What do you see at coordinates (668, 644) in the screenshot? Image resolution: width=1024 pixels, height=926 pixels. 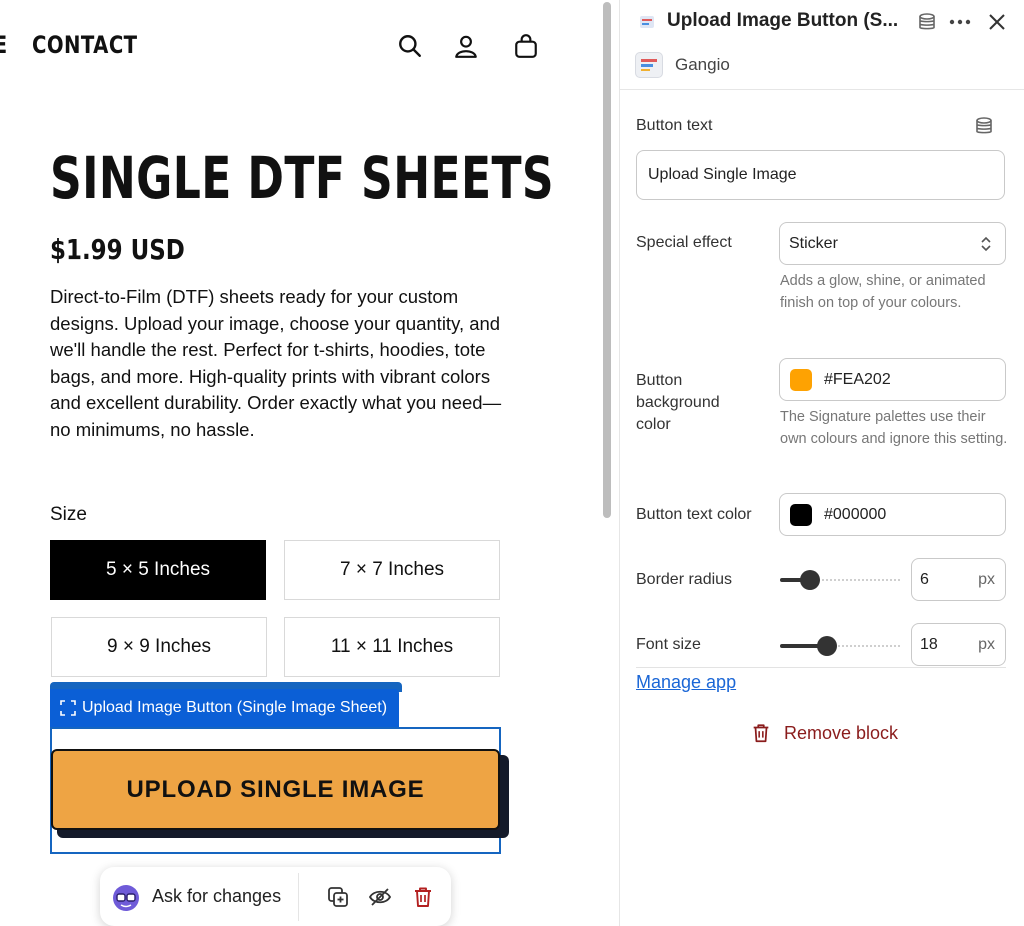 I see `font-size-label: Font size` at bounding box center [668, 644].